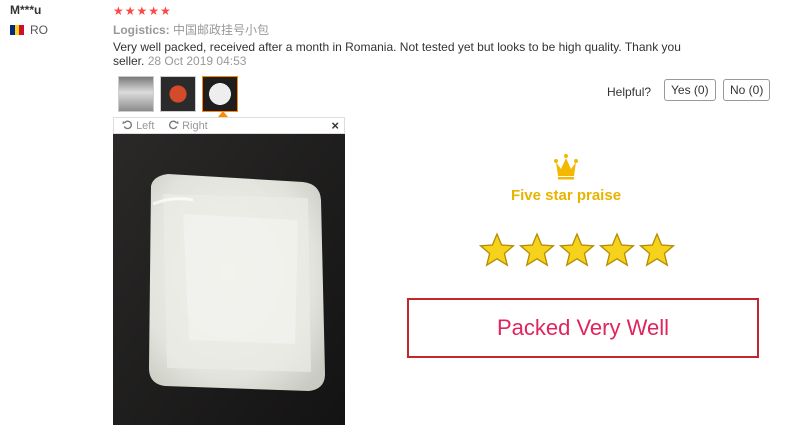 The height and width of the screenshot is (440, 787). Describe the element at coordinates (142, 11) in the screenshot. I see `rating-stars: ★★★★★` at that location.